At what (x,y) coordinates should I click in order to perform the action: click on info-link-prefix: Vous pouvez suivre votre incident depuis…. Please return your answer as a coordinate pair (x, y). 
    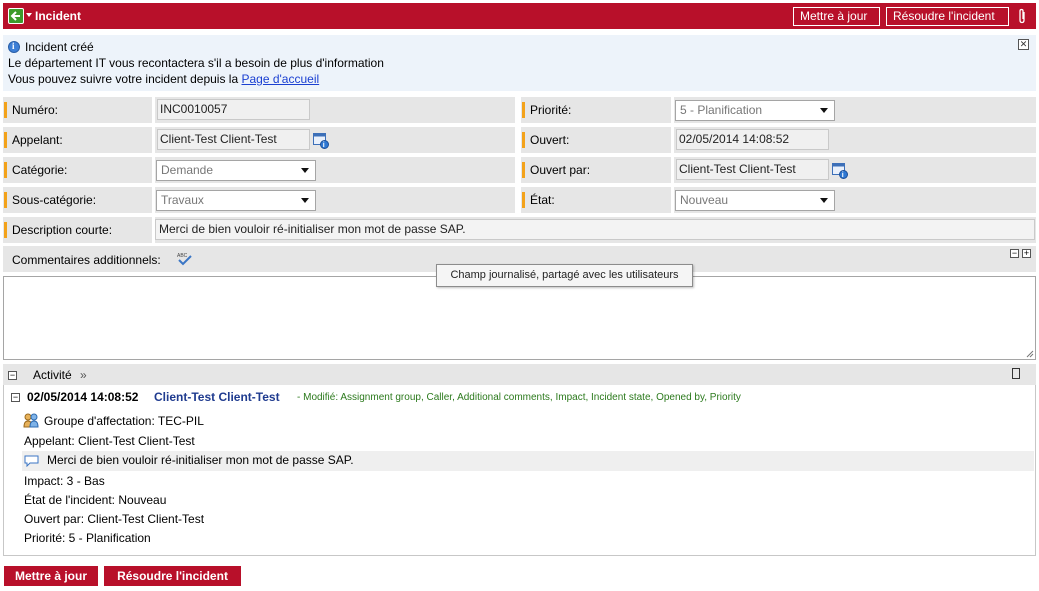
    Looking at the image, I should click on (125, 79).